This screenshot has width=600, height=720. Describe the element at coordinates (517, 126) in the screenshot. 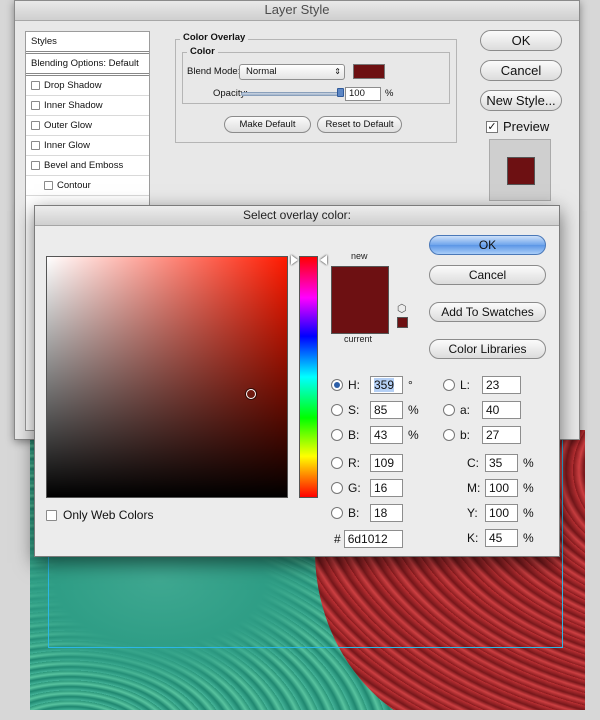

I see `preview-toggle: ✓ Preview` at that location.